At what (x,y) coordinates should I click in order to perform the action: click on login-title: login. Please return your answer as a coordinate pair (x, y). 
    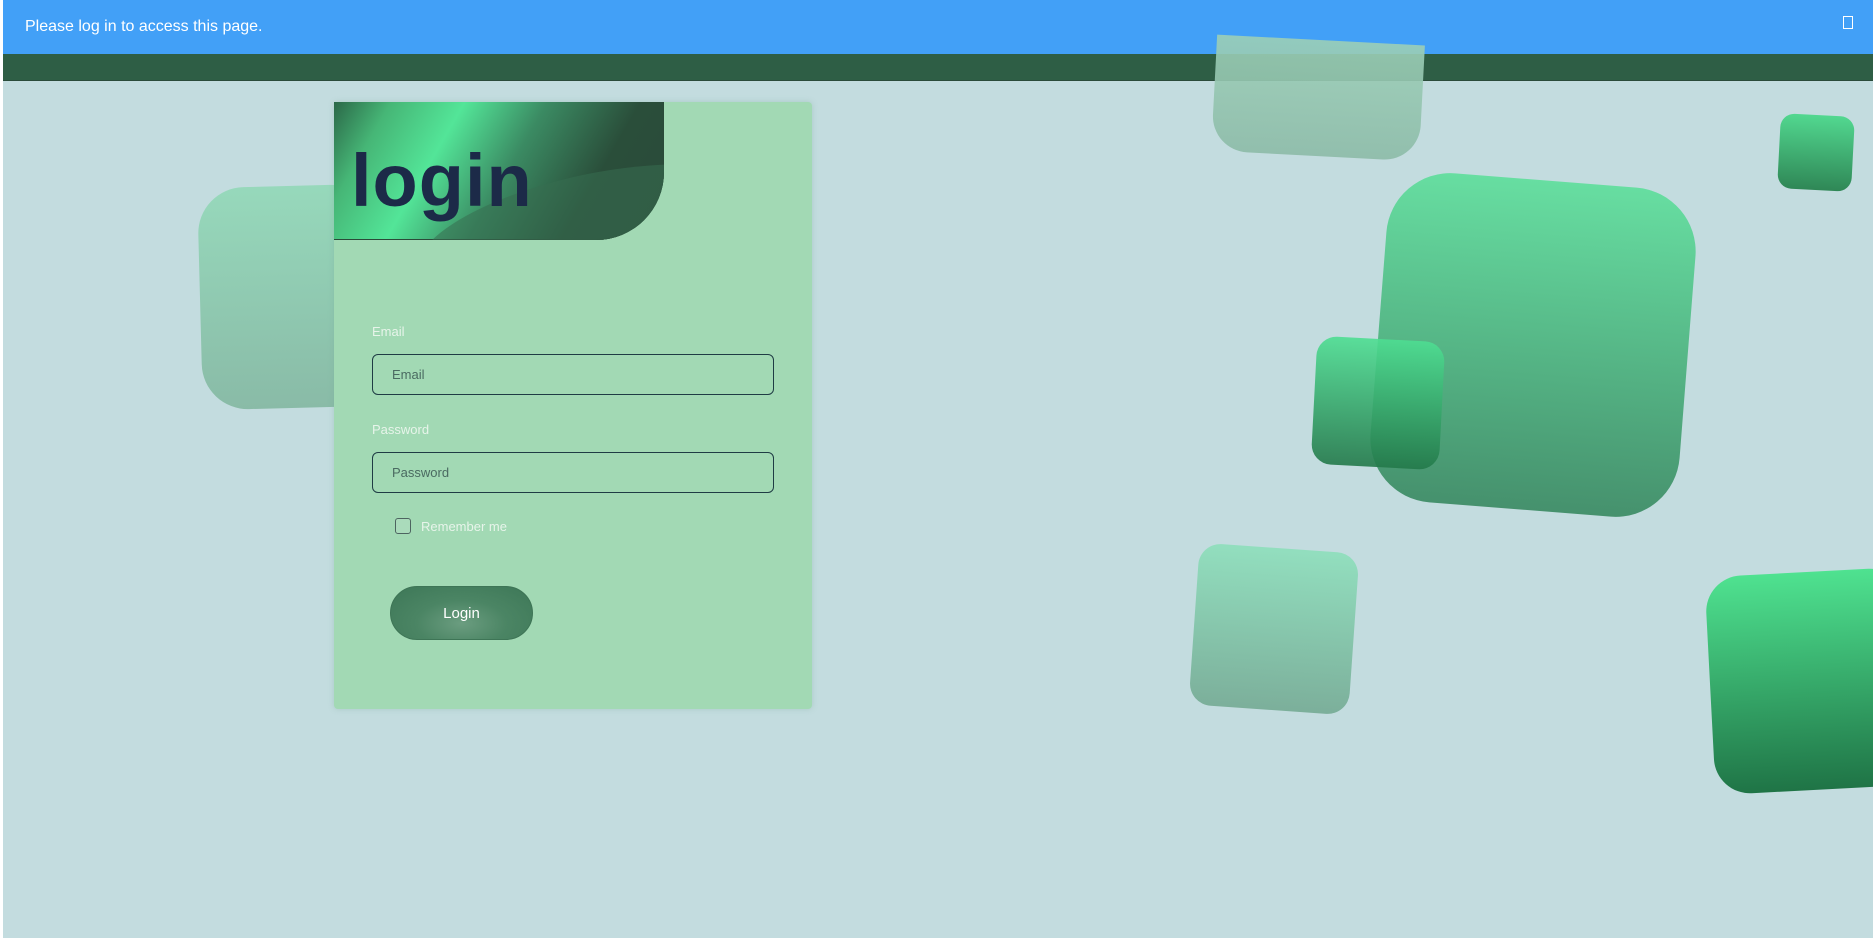
    Looking at the image, I should click on (442, 180).